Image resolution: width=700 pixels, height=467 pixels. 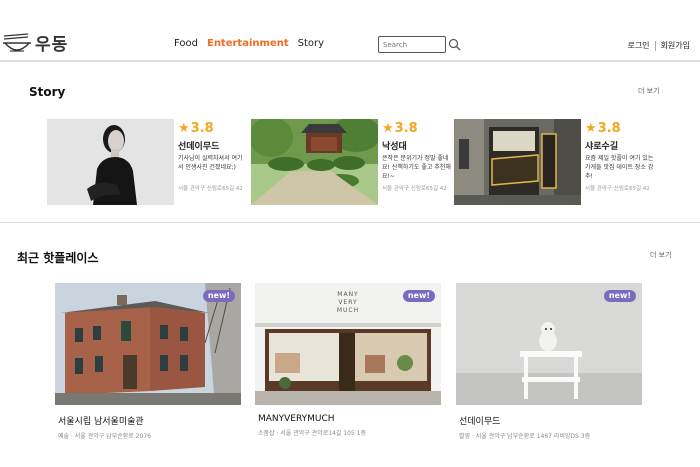 What do you see at coordinates (480, 422) in the screenshot?
I see `hot-place-name: 선데이무드` at bounding box center [480, 422].